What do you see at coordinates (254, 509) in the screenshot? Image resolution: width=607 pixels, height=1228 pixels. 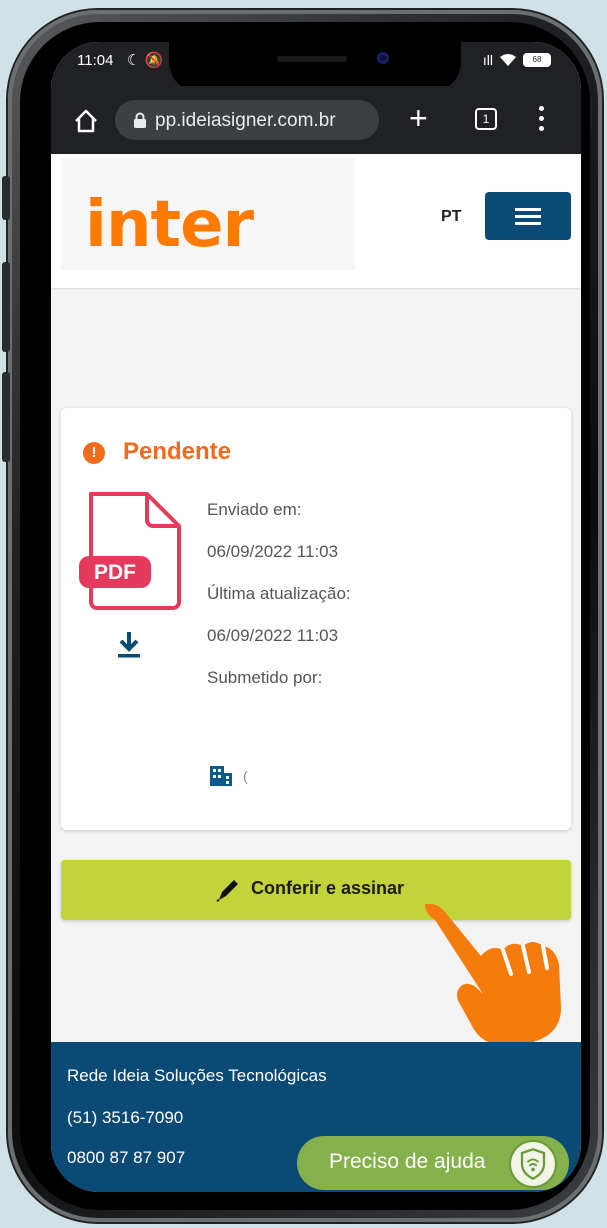 I see `sent-label: Enviado em:` at bounding box center [254, 509].